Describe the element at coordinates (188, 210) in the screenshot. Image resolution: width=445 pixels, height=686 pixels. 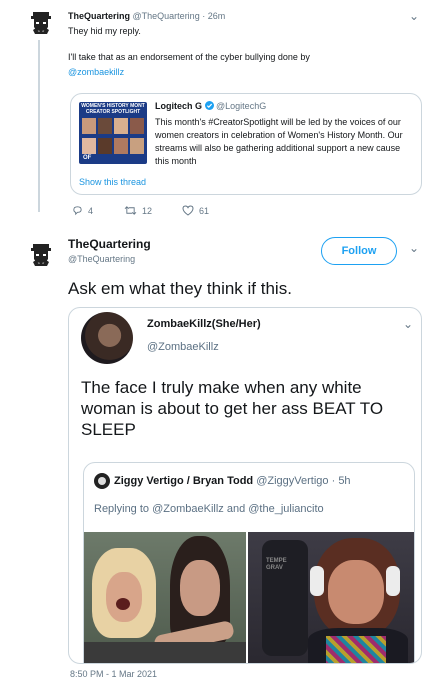
I see `heart-icon` at that location.